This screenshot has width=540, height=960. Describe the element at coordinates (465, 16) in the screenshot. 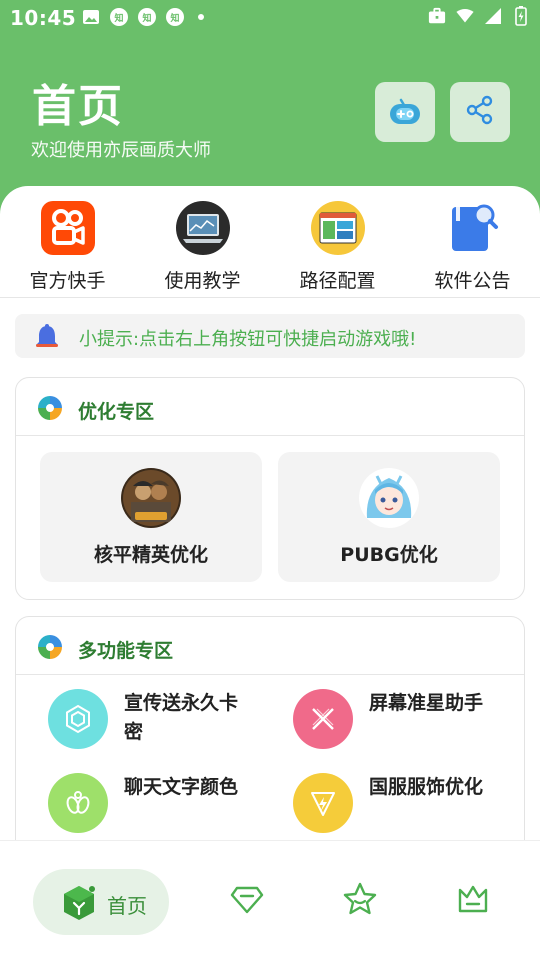

I see `wifi-icon` at that location.